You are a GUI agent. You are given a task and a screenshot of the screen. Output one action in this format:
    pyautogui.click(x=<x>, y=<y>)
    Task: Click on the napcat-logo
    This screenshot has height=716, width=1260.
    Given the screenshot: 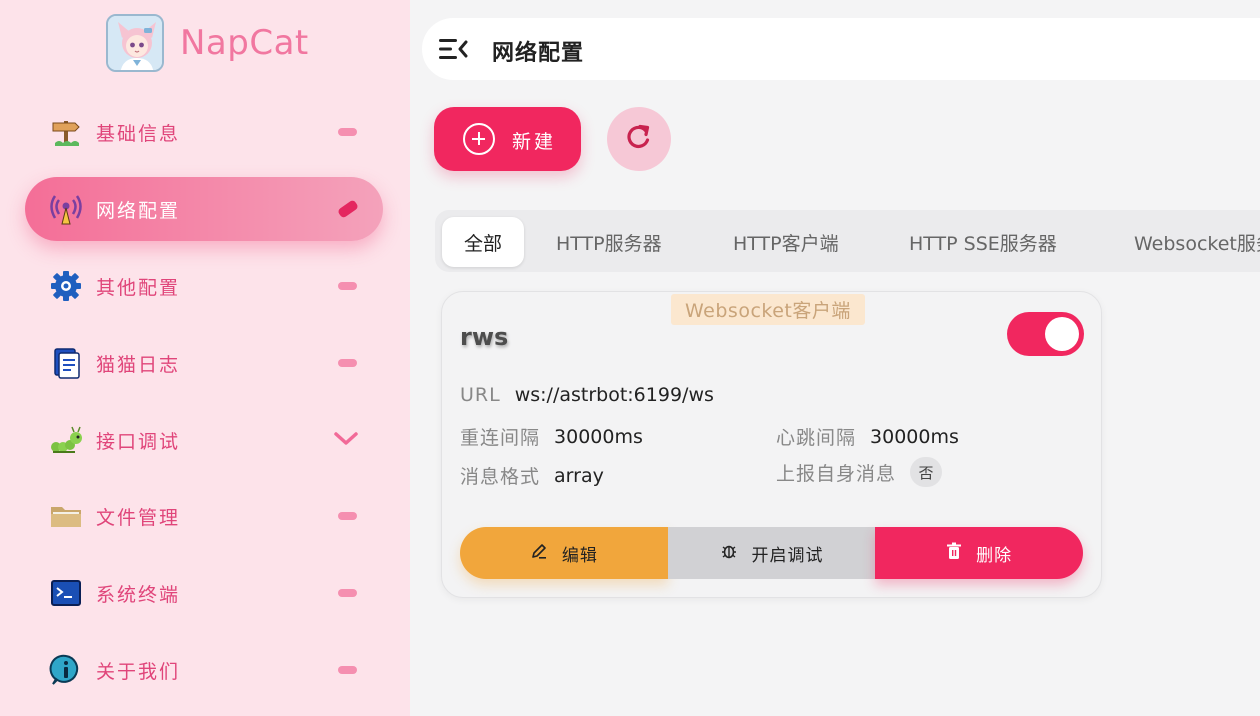 What is the action you would take?
    pyautogui.click(x=135, y=43)
    